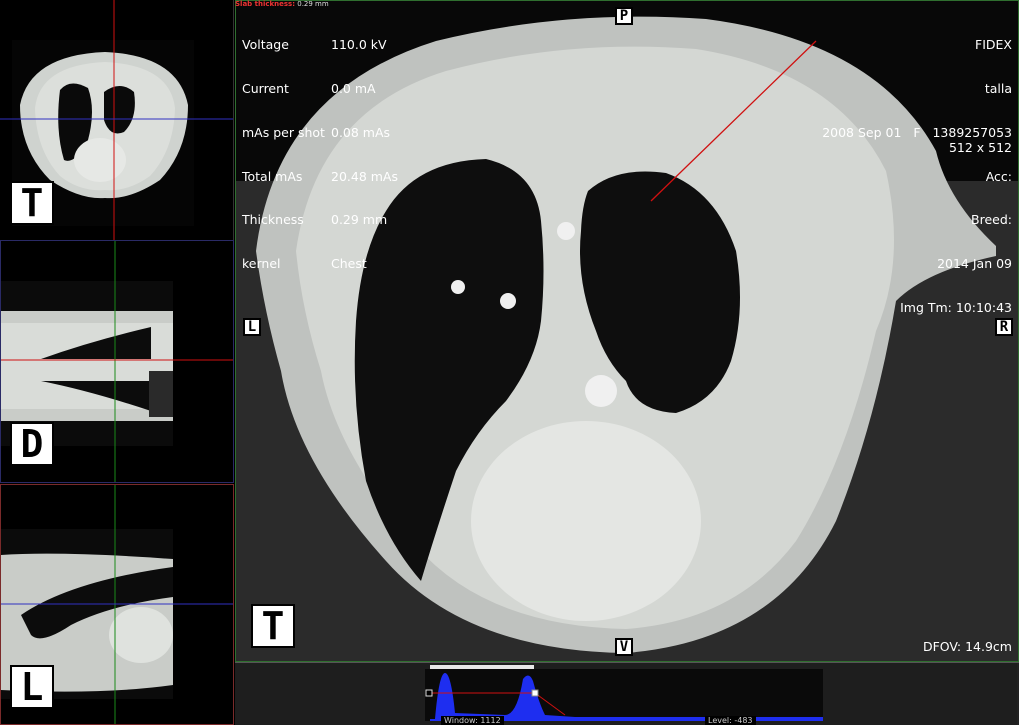 The image size is (1019, 725). What do you see at coordinates (117, 361) in the screenshot?
I see `mini-view-dorsal: D` at bounding box center [117, 361].